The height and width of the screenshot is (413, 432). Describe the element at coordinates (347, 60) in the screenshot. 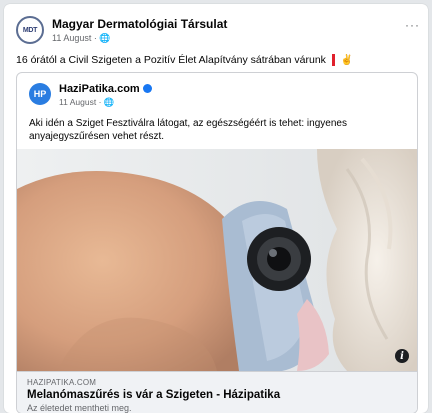

I see `victory-hand-icon: ✌` at that location.